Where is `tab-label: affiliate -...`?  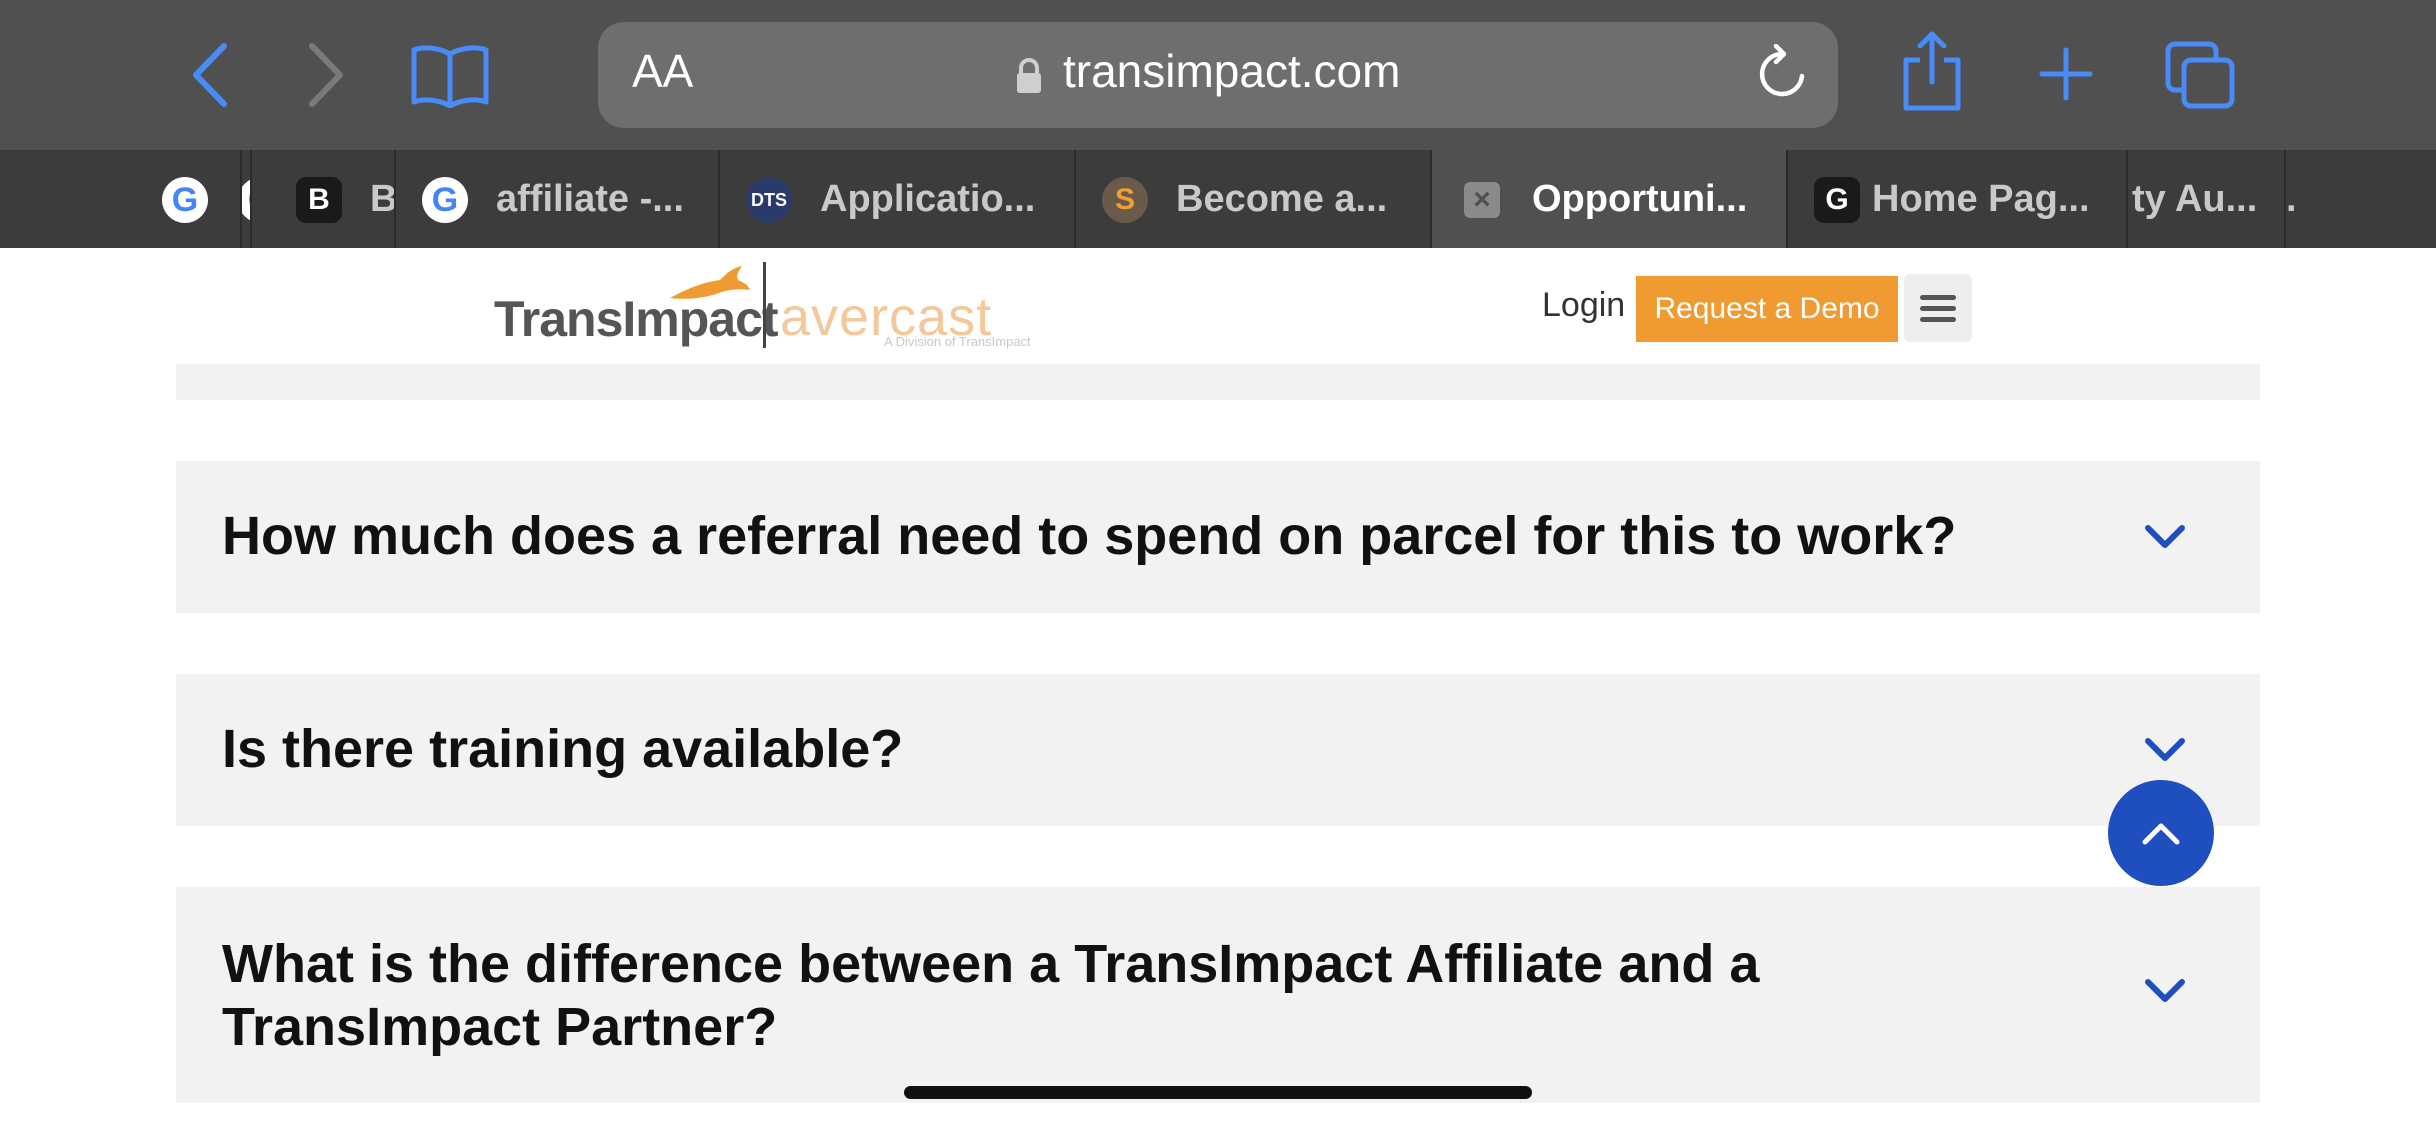 tab-label: affiliate -... is located at coordinates (590, 199).